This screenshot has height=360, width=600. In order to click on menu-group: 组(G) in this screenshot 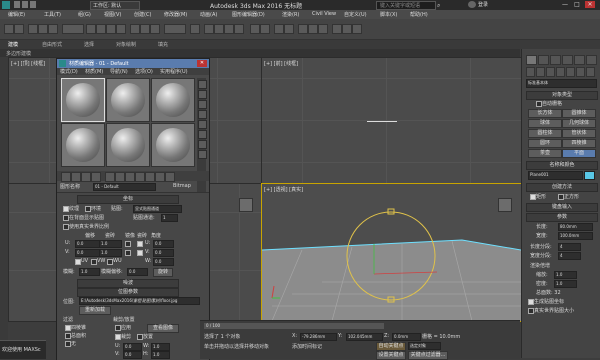, I will do `click(84, 14)`.